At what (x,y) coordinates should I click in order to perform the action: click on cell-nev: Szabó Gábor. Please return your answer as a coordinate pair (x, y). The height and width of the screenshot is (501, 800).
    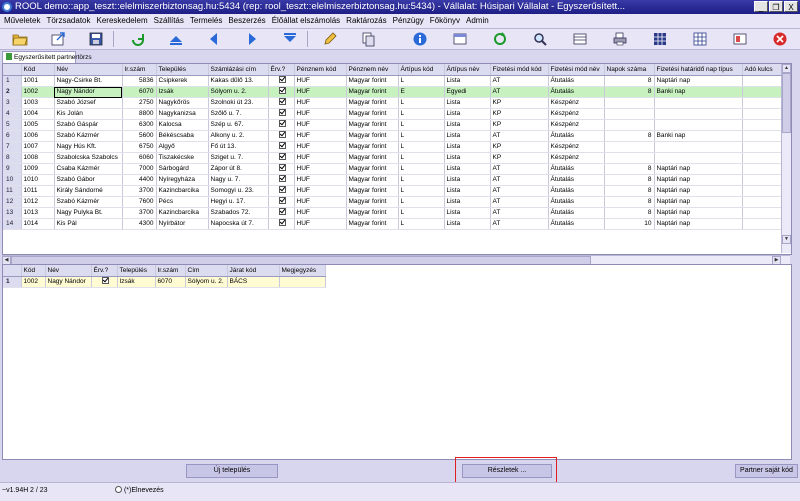
    Looking at the image, I should click on (88, 180).